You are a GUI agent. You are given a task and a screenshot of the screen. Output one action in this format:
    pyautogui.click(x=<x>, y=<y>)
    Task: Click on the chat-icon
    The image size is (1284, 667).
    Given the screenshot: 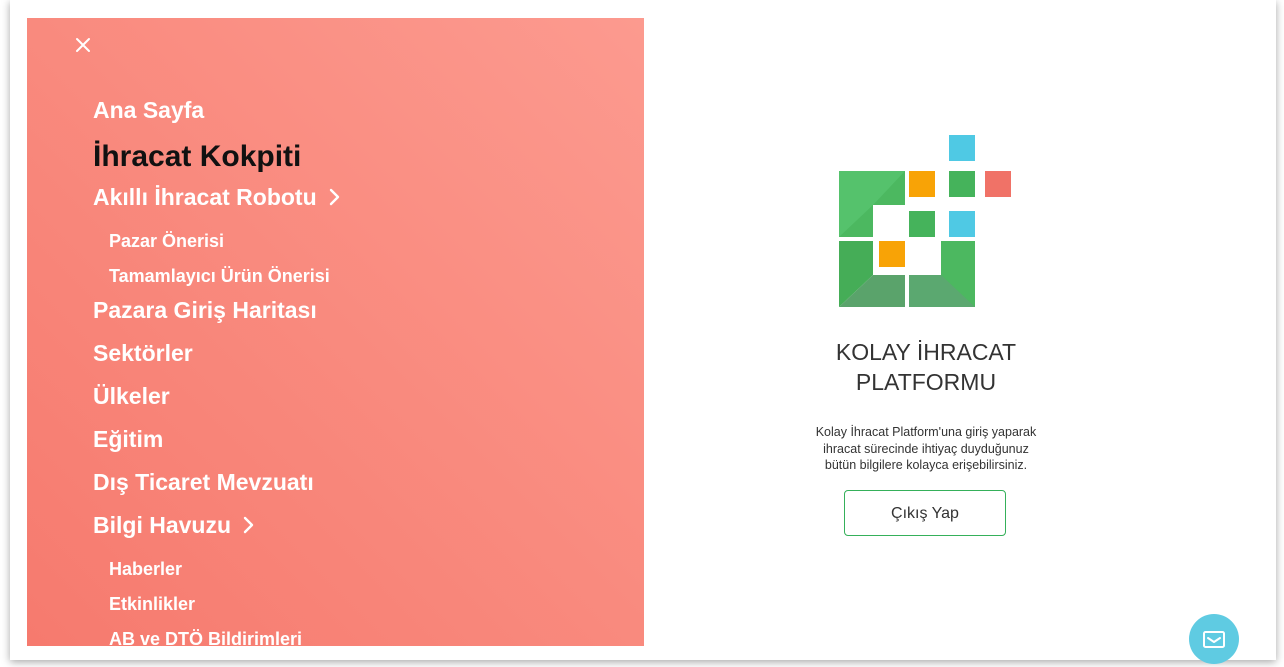 What is the action you would take?
    pyautogui.click(x=1214, y=640)
    